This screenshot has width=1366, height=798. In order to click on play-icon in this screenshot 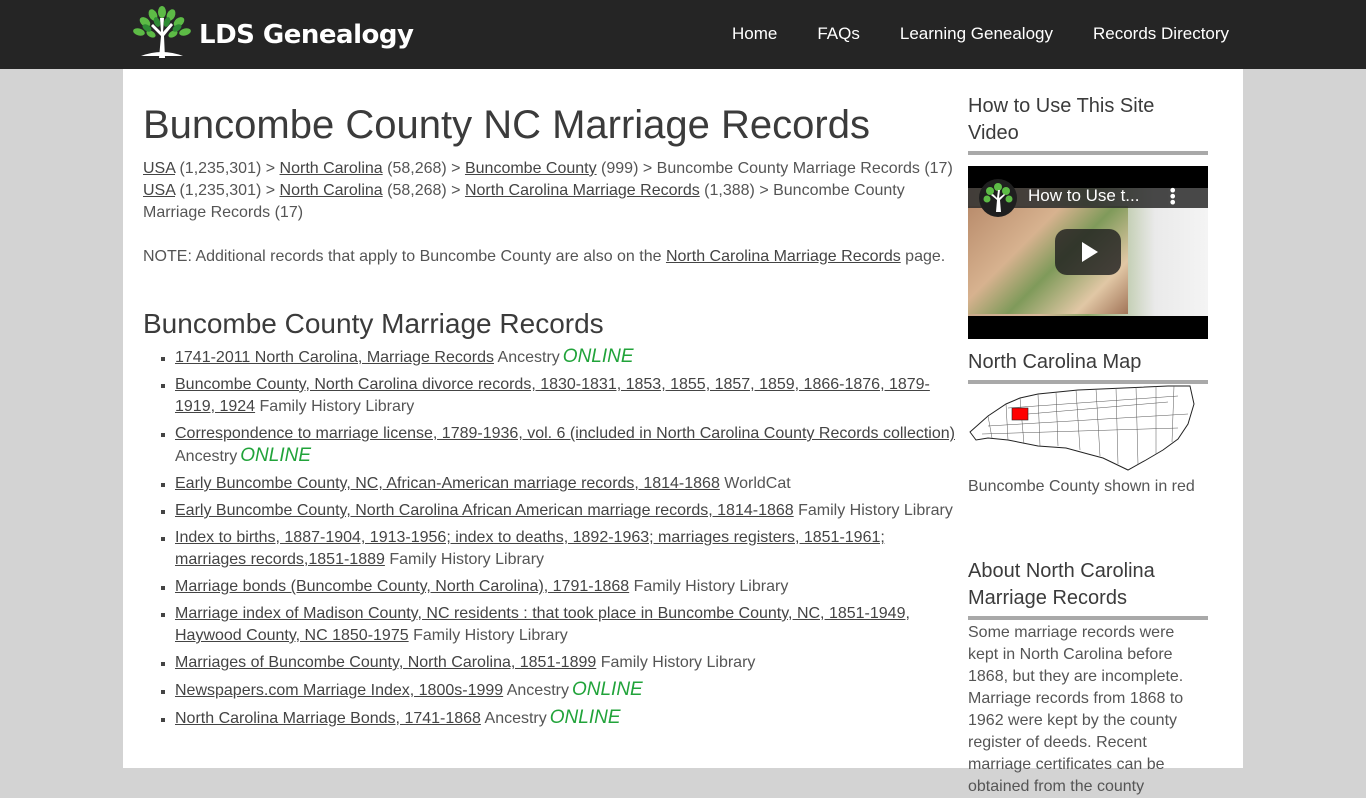, I will do `click(1090, 252)`.